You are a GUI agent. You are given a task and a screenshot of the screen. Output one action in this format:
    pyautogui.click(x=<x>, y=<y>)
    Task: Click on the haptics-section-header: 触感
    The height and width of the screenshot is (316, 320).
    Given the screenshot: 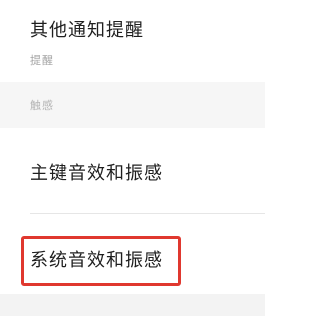 What is the action you would take?
    pyautogui.click(x=132, y=105)
    